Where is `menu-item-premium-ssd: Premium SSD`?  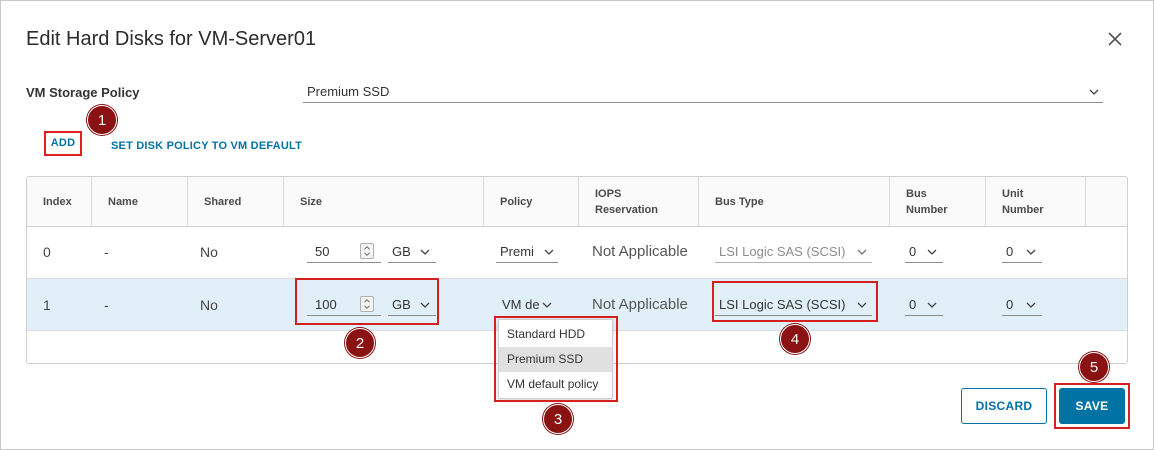 menu-item-premium-ssd: Premium SSD is located at coordinates (555, 359).